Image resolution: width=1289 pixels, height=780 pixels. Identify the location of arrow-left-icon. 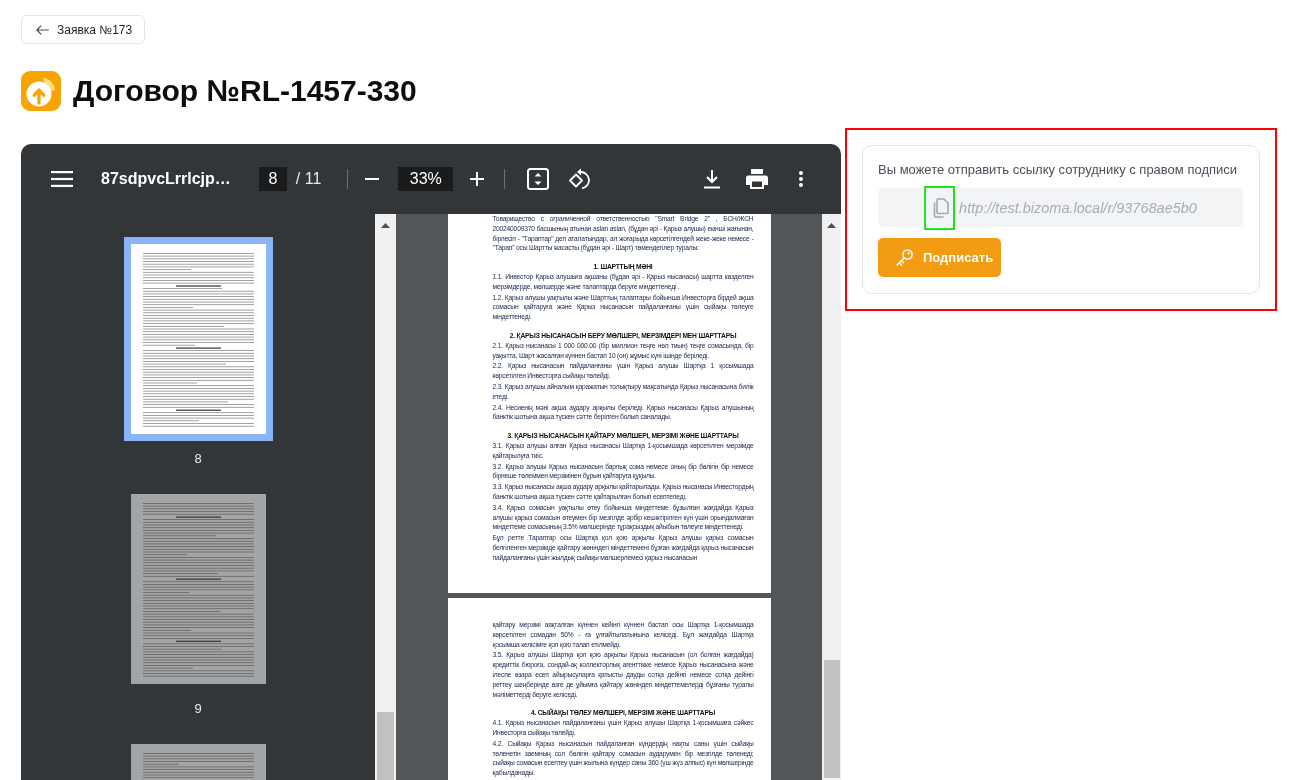
(42, 29).